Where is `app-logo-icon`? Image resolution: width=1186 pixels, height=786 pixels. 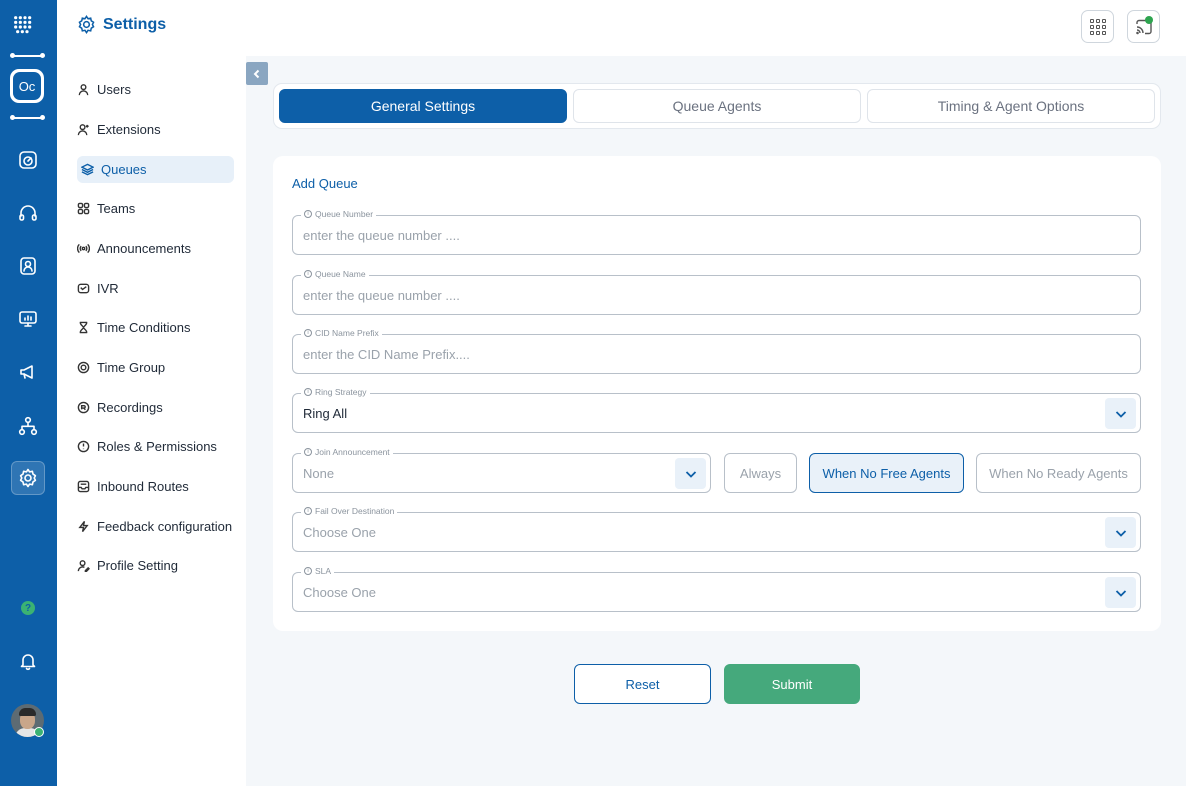
app-logo-icon is located at coordinates (23, 25).